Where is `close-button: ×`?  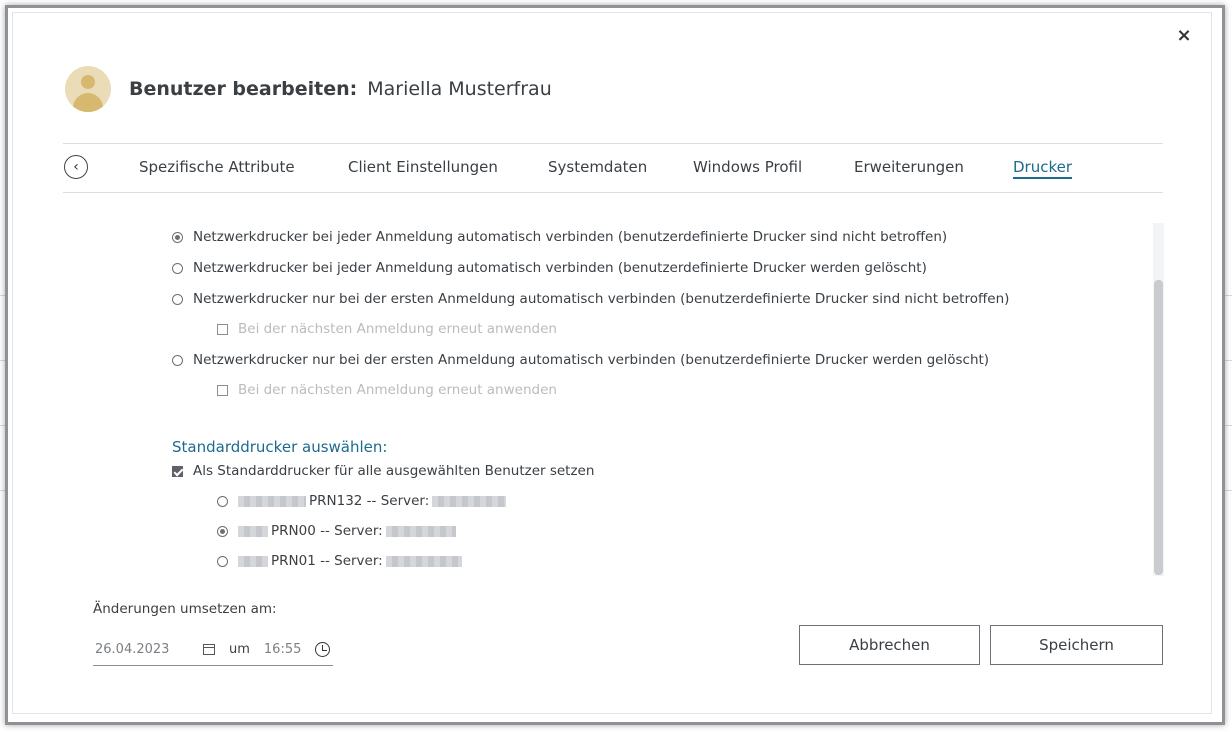 close-button: × is located at coordinates (1184, 36).